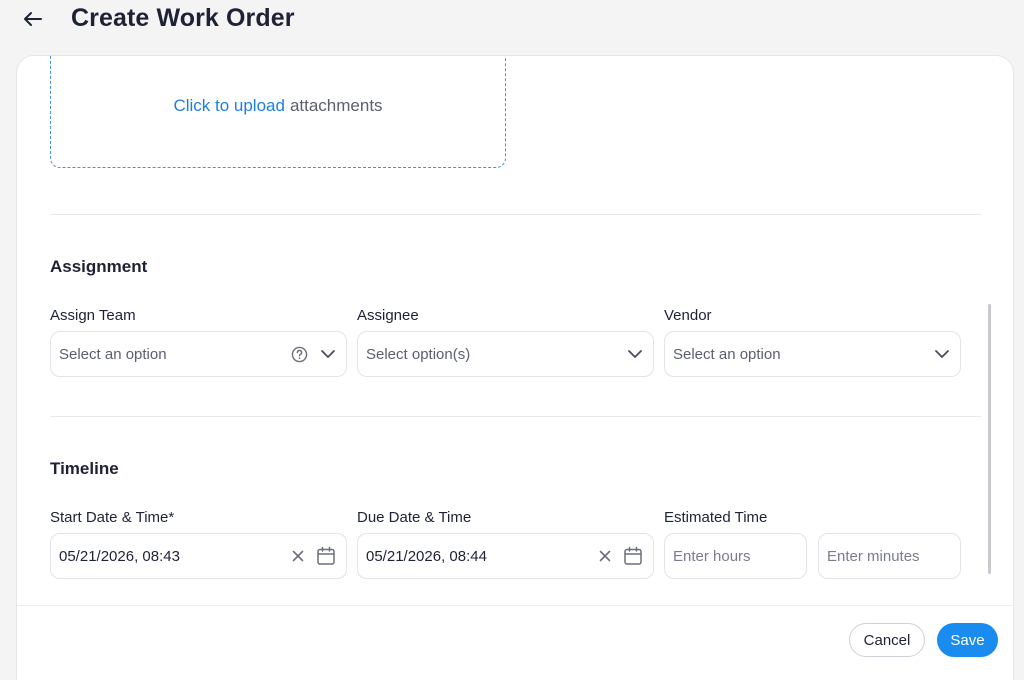 The height and width of the screenshot is (680, 1024). Describe the element at coordinates (119, 556) in the screenshot. I see `start-date-value: 05/21/2026, 08:43` at that location.